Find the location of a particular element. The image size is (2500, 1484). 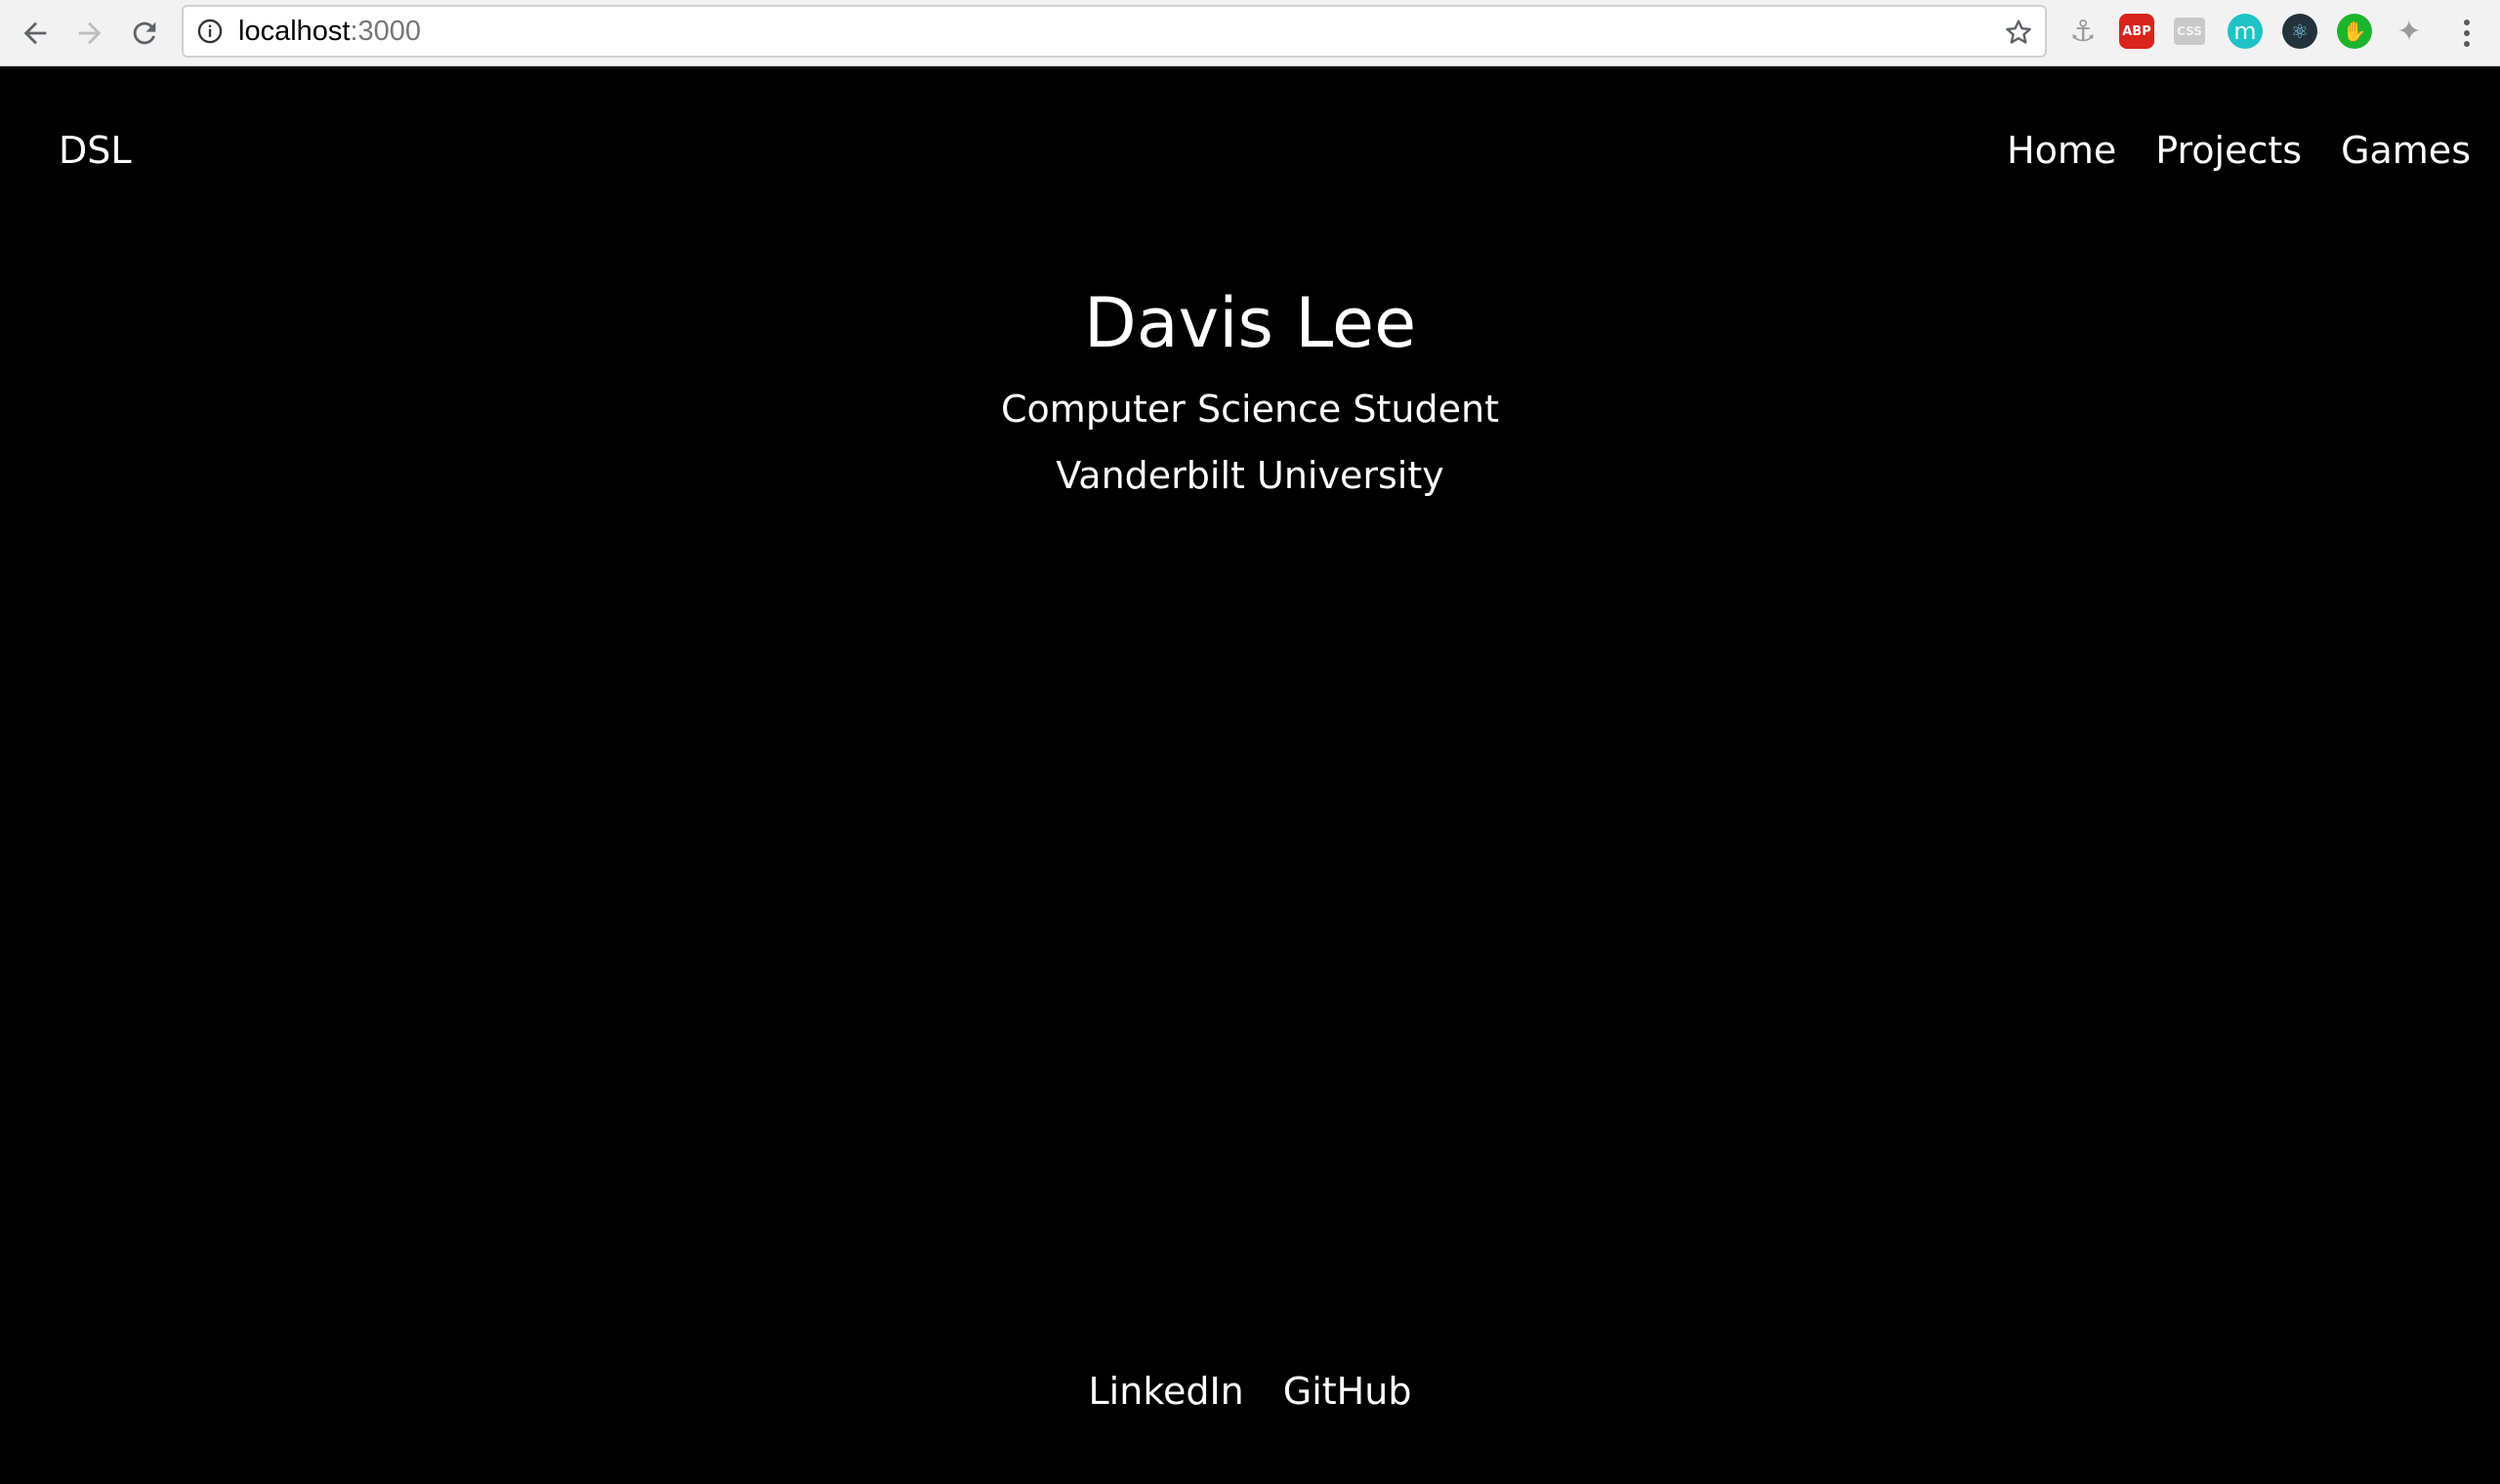

arrow-left-icon is located at coordinates (35, 33).